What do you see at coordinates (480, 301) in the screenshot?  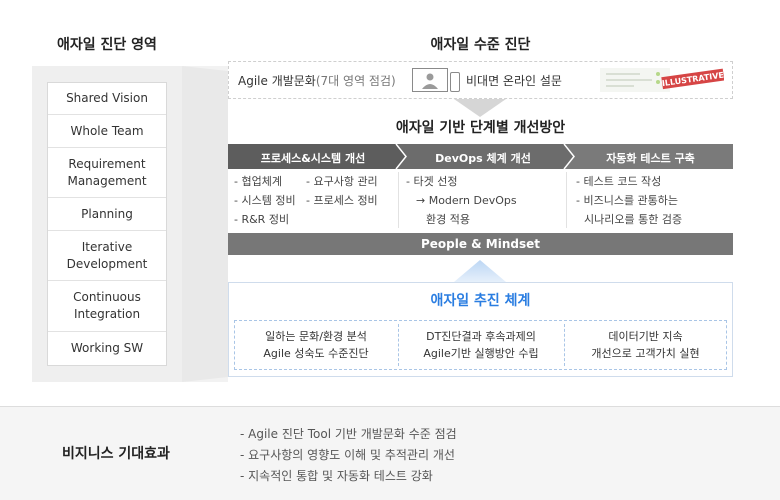 I see `promotion-title: 애자일 추진 체계` at bounding box center [480, 301].